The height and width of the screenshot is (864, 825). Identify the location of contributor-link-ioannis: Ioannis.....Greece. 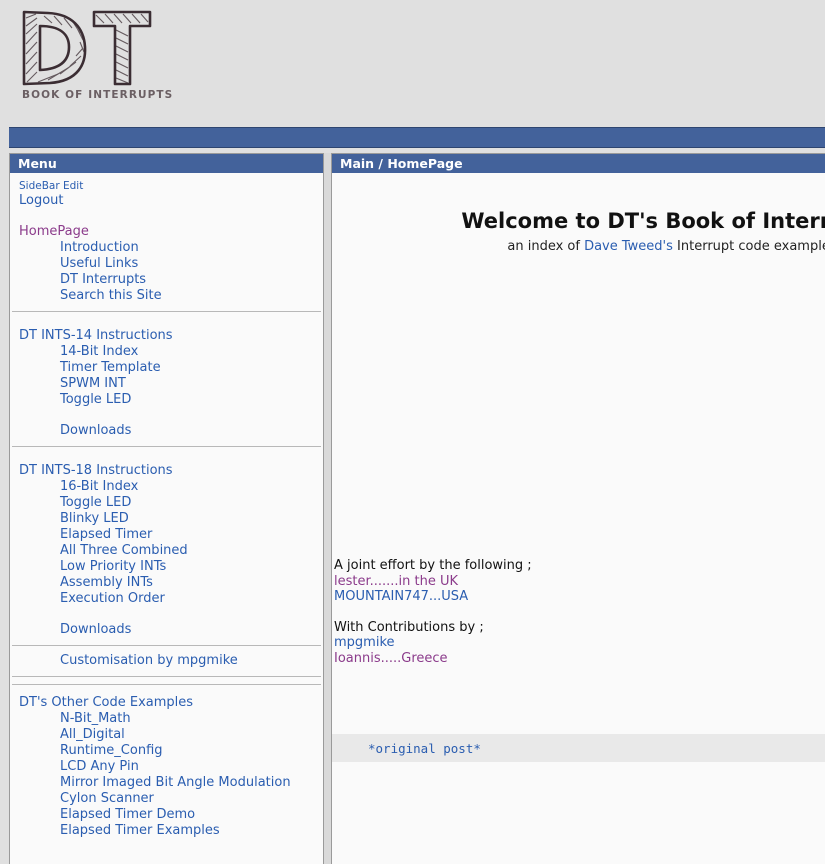
(391, 658).